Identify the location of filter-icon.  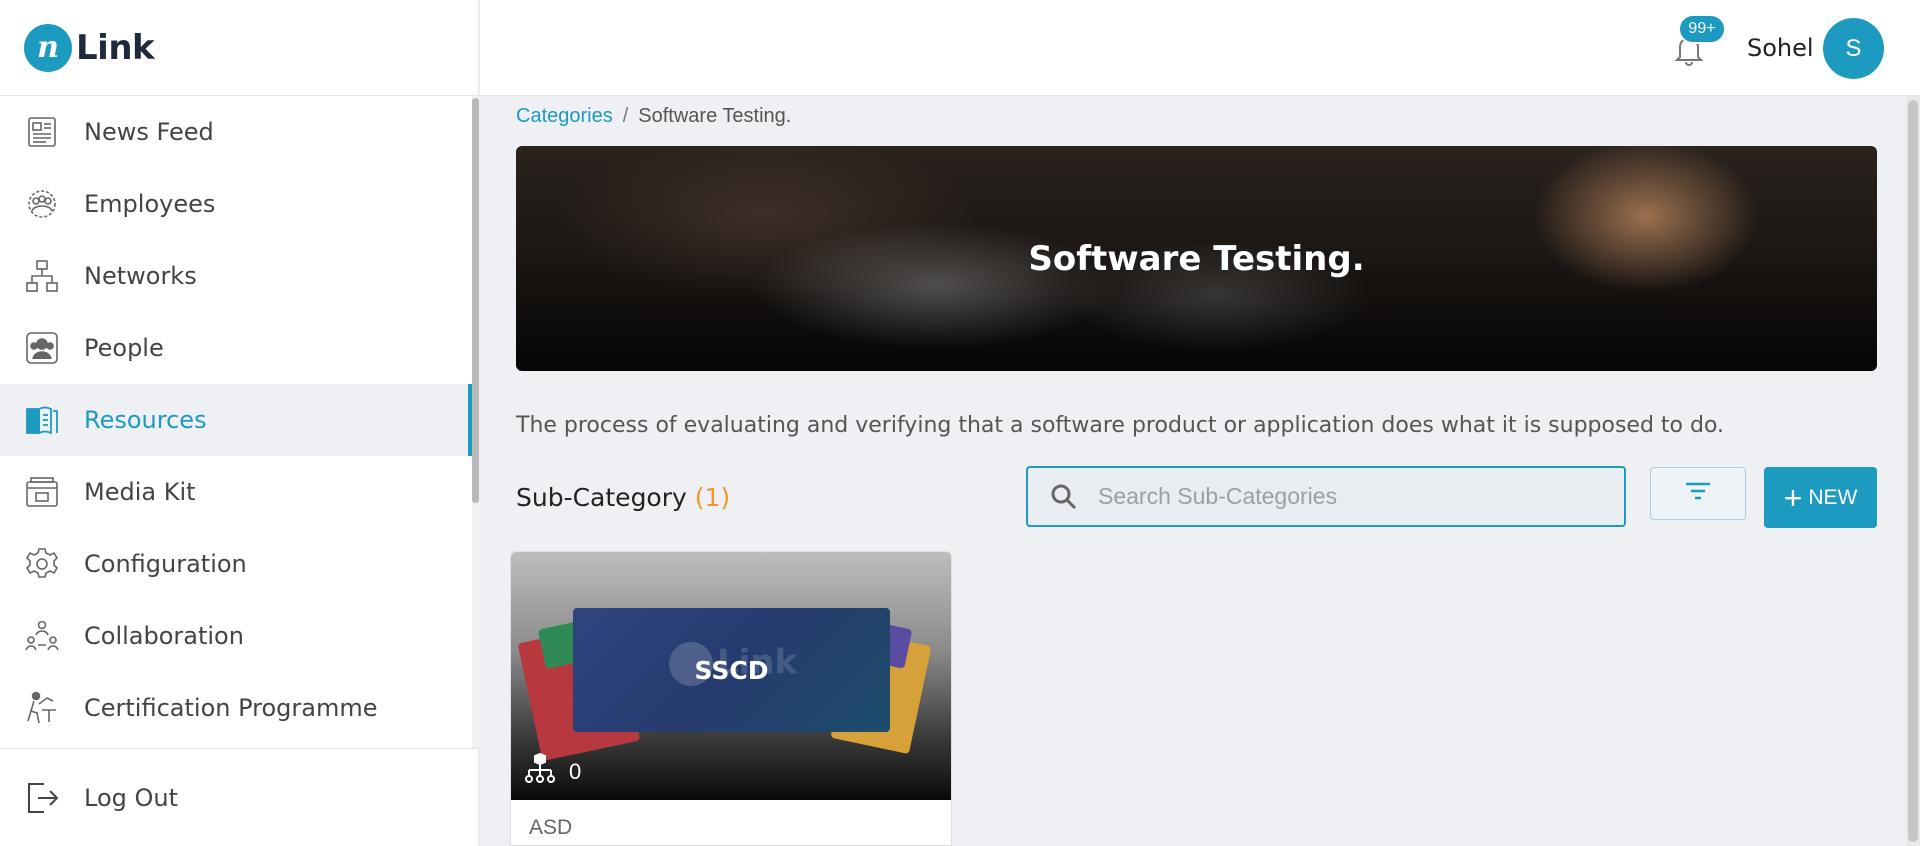
(1698, 493).